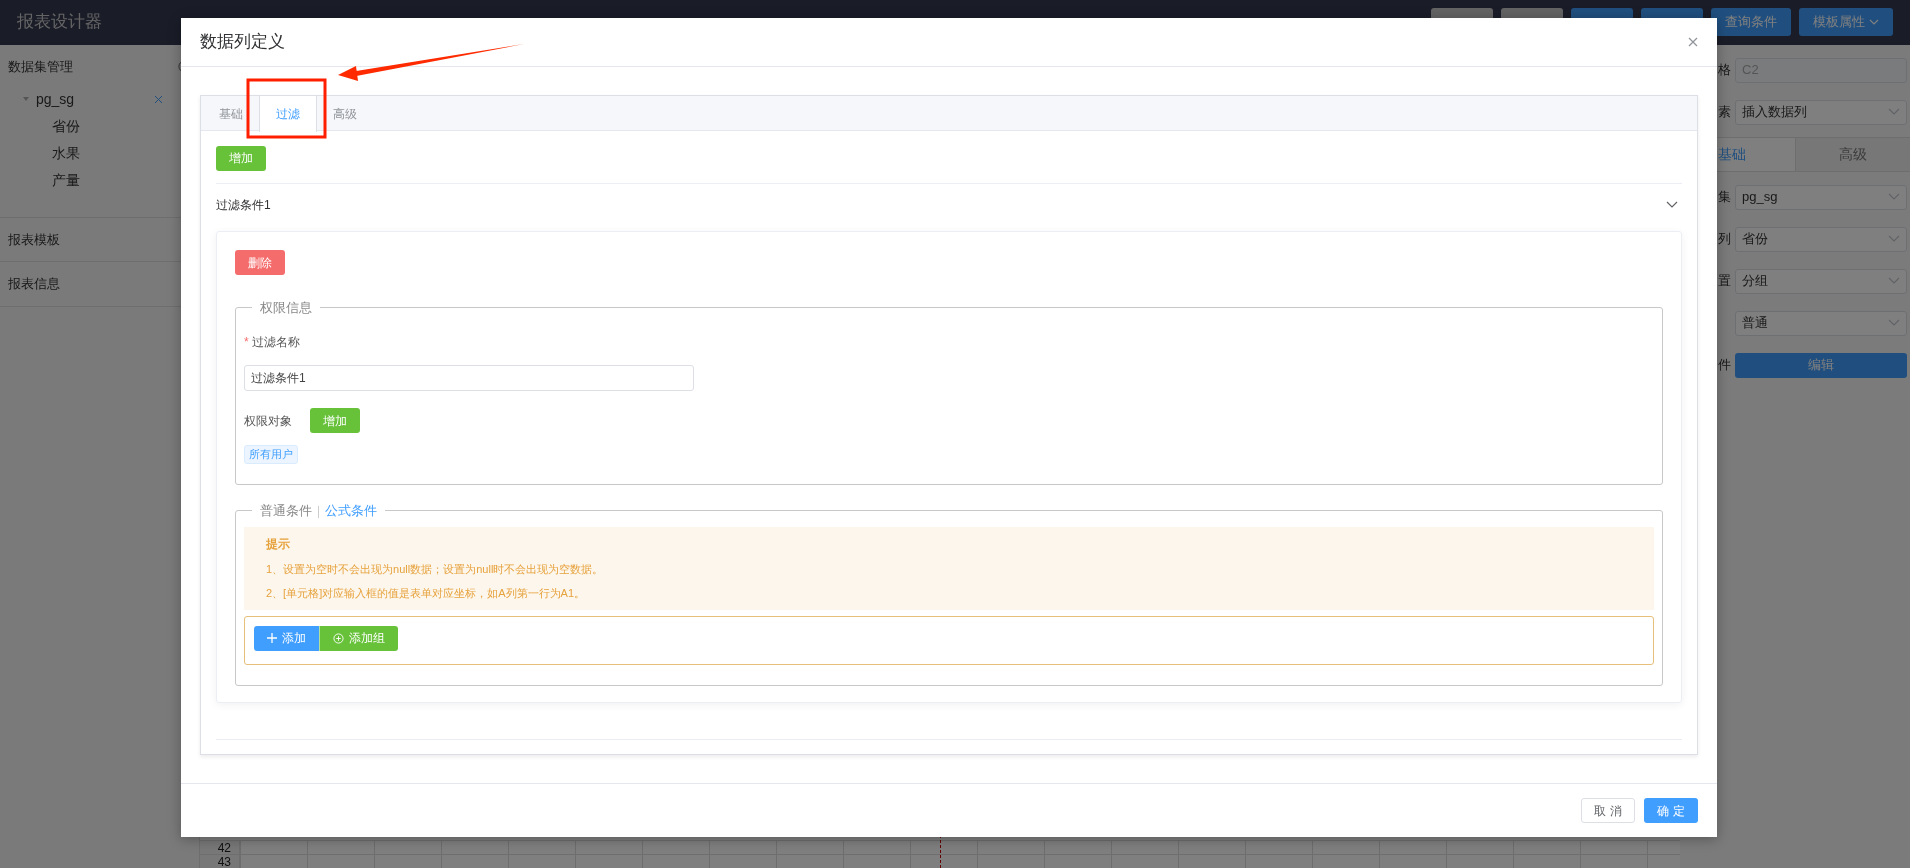 This screenshot has height=868, width=1910. I want to click on app-title: 报表设计器, so click(59, 22).